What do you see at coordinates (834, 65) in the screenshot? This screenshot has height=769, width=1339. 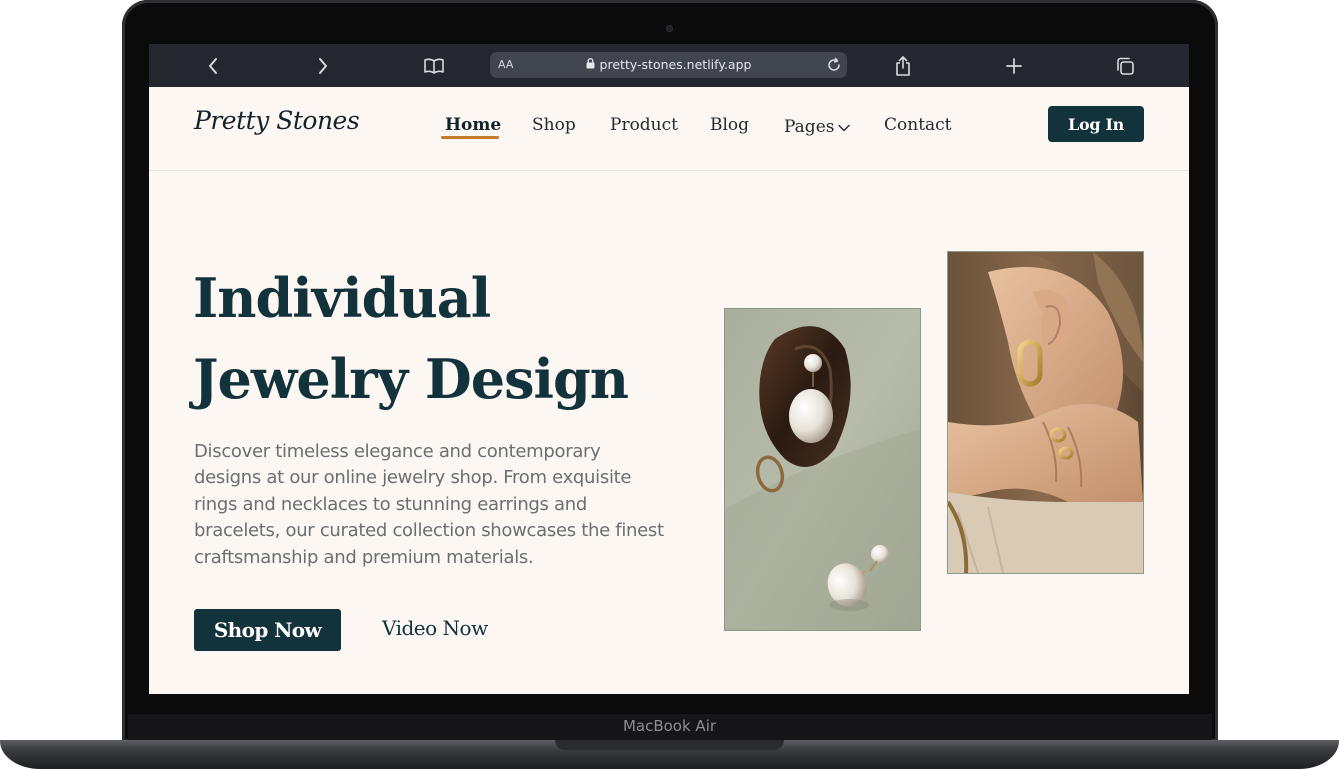 I see `reload-icon` at bounding box center [834, 65].